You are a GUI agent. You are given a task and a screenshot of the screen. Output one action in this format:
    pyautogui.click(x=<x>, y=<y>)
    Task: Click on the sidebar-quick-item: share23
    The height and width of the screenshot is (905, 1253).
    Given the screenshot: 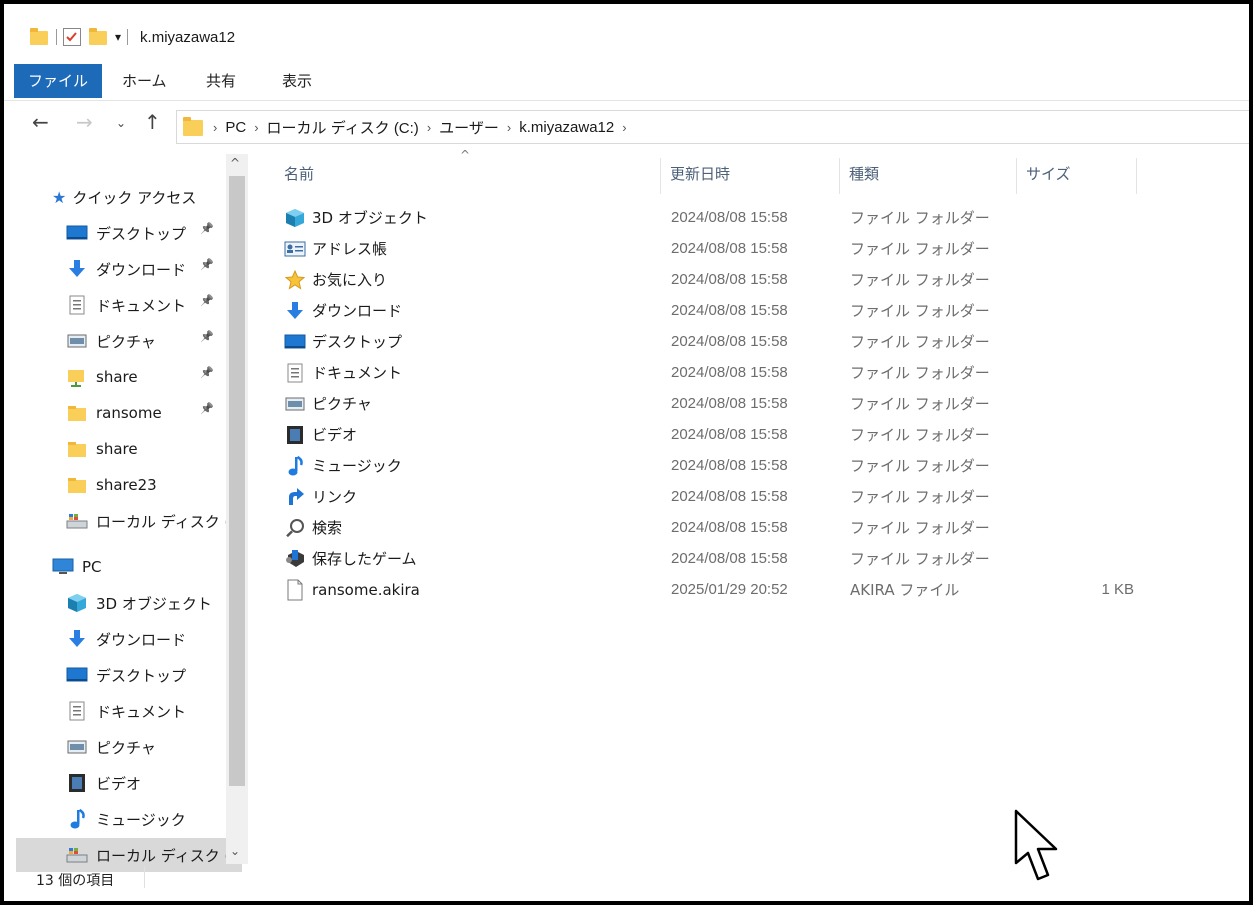 What is the action you would take?
    pyautogui.click(x=111, y=485)
    